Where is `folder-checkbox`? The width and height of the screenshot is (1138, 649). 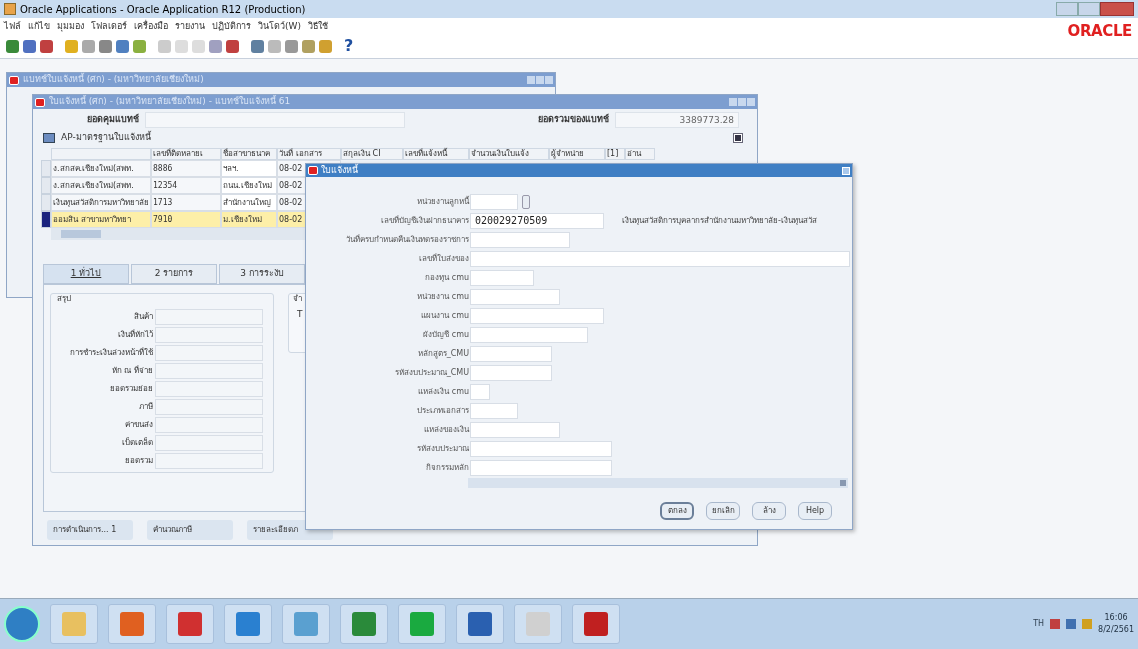
folder-checkbox is located at coordinates (738, 138).